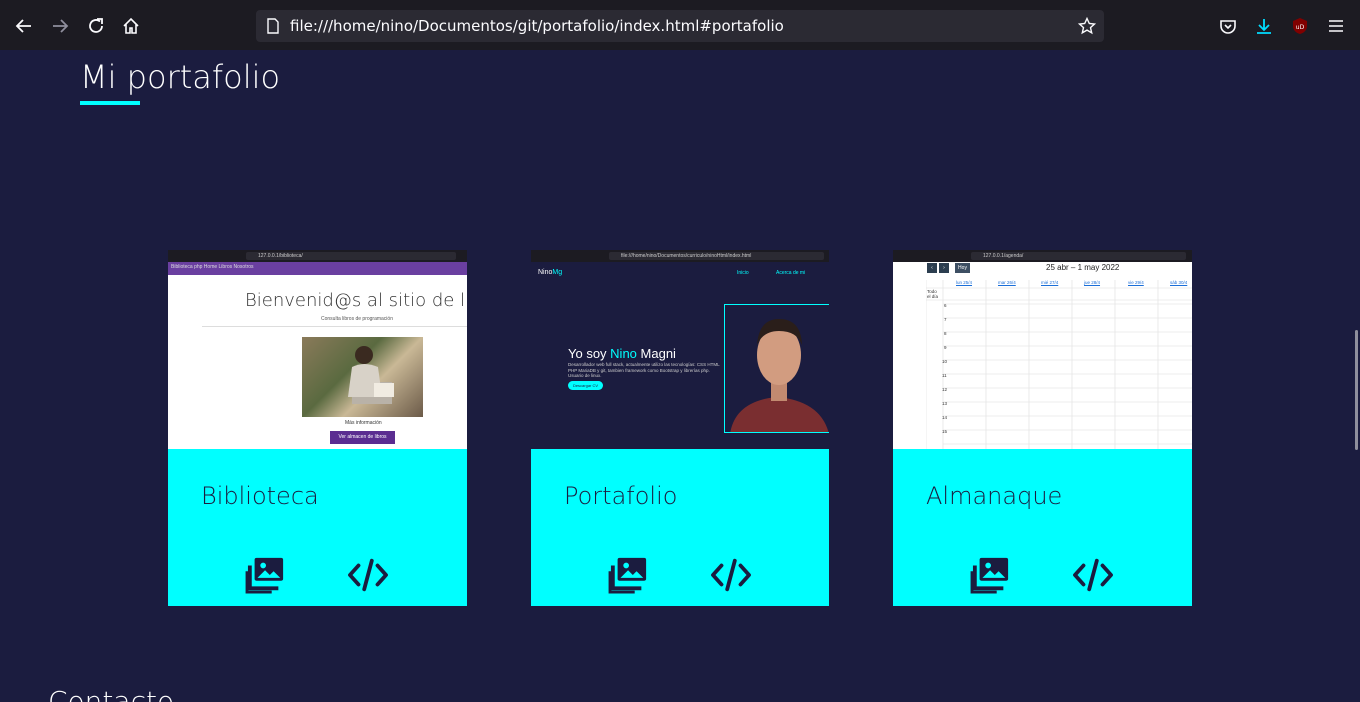 The width and height of the screenshot is (1360, 702). Describe the element at coordinates (945, 417) in the screenshot. I see `calendar-hour: 14` at that location.